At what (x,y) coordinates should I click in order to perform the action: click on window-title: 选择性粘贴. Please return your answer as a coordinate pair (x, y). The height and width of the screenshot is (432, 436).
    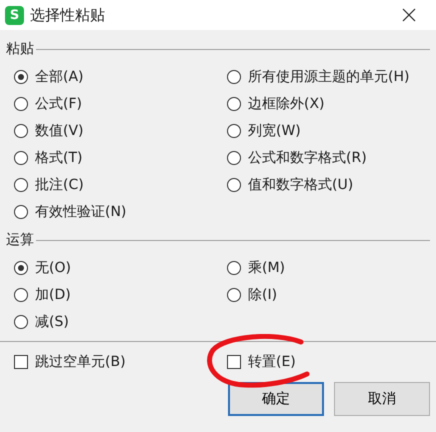
    Looking at the image, I should click on (67, 15).